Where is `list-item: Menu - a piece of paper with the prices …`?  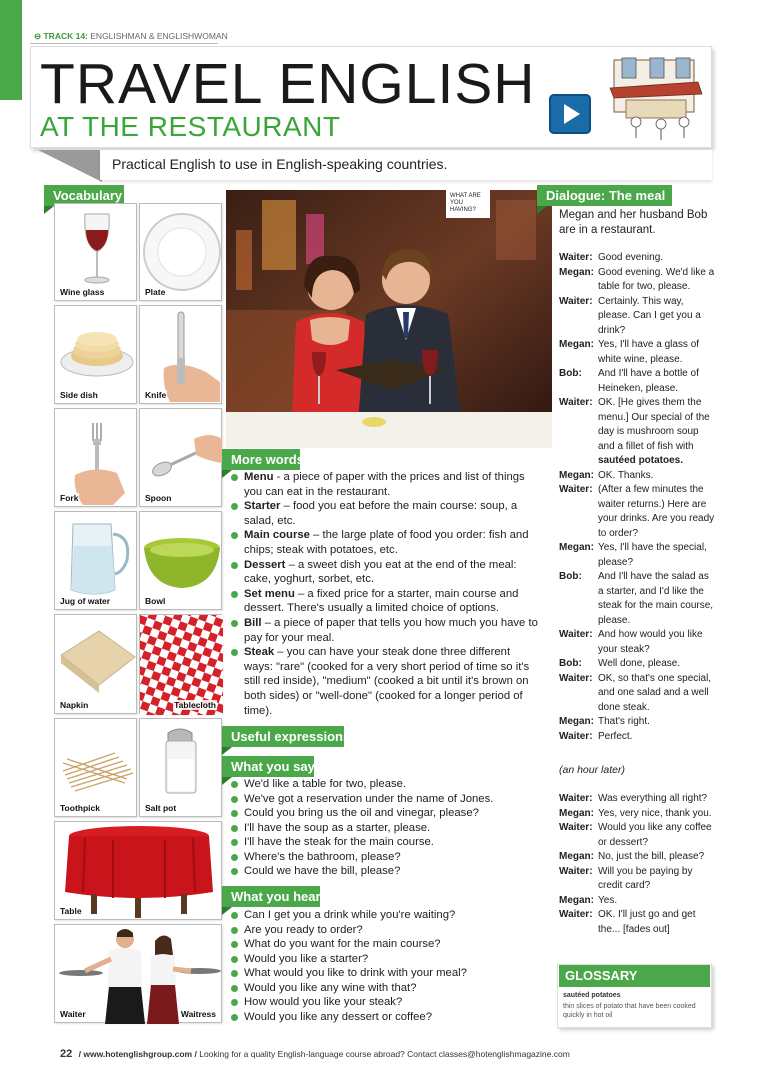
list-item: Menu - a piece of paper with the prices … is located at coordinates (386, 484).